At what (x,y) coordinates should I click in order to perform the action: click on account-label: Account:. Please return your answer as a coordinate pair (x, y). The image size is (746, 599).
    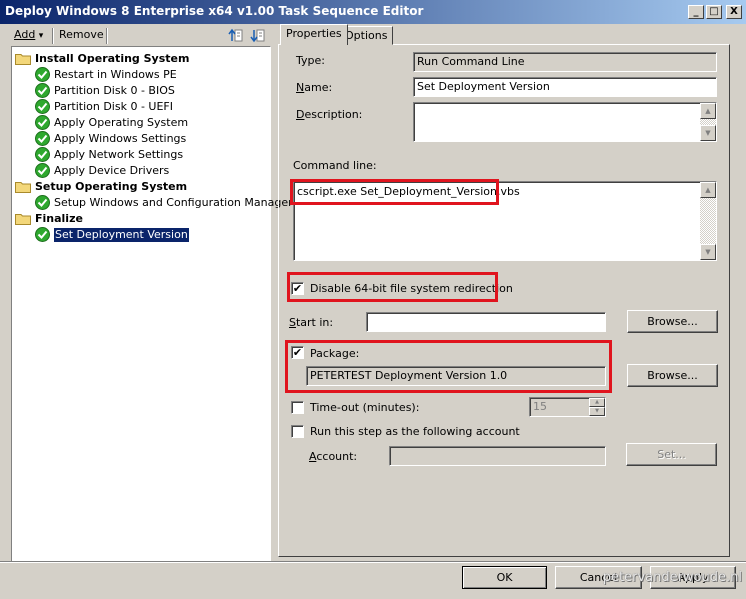
    Looking at the image, I should click on (333, 456).